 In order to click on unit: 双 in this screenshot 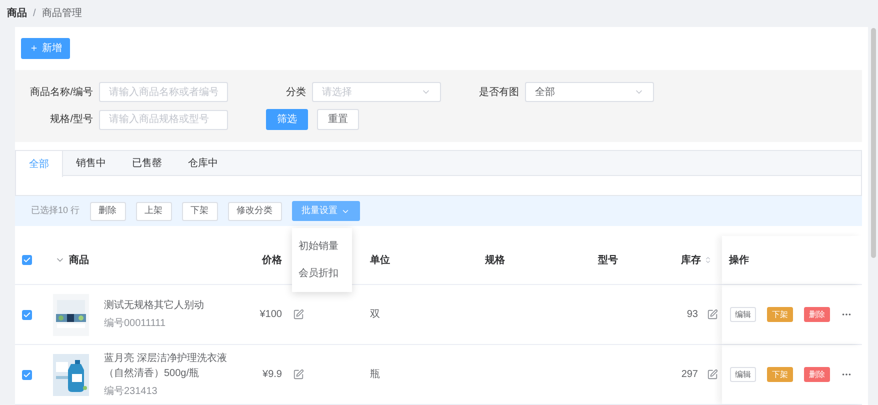, I will do `click(375, 314)`.